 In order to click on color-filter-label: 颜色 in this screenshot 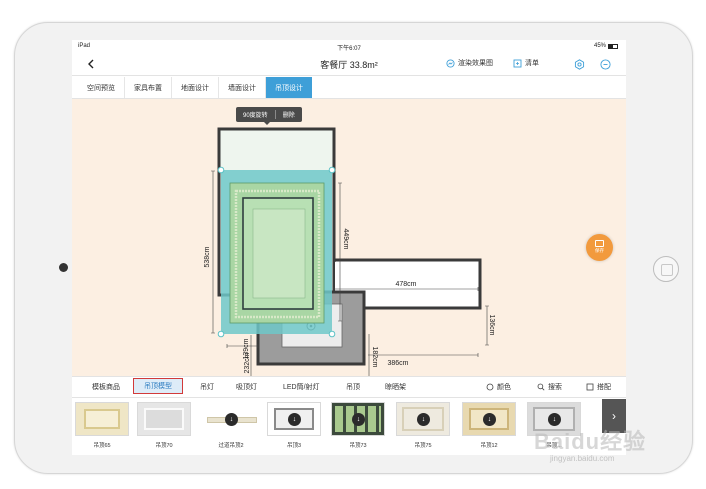, I will do `click(504, 387)`.